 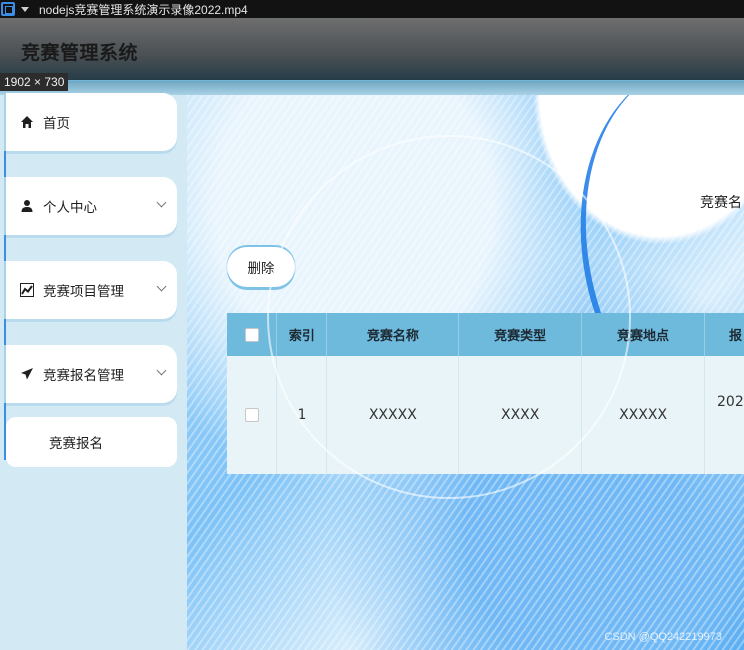 I want to click on column-header: 竞赛类型, so click(x=520, y=334).